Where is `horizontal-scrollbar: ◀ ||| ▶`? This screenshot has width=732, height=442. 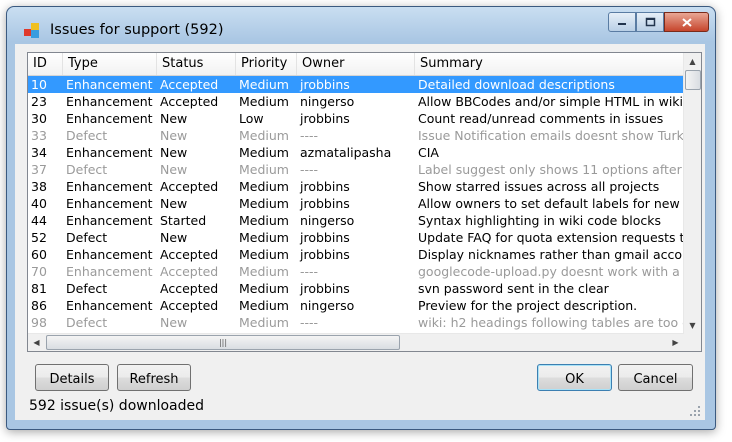 horizontal-scrollbar: ◀ ||| ▶ is located at coordinates (356, 342).